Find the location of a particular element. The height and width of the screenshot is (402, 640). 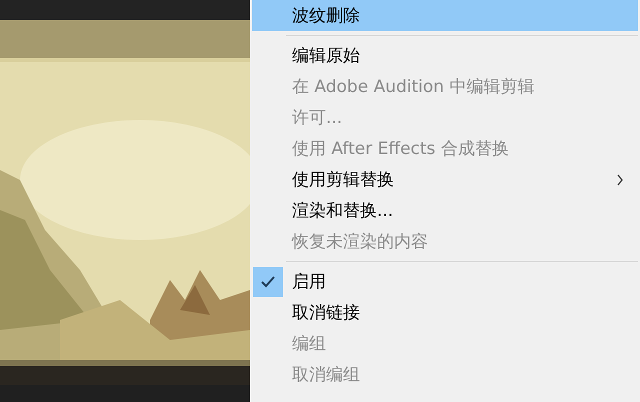

menu-item: 波纹删除 is located at coordinates (445, 15).